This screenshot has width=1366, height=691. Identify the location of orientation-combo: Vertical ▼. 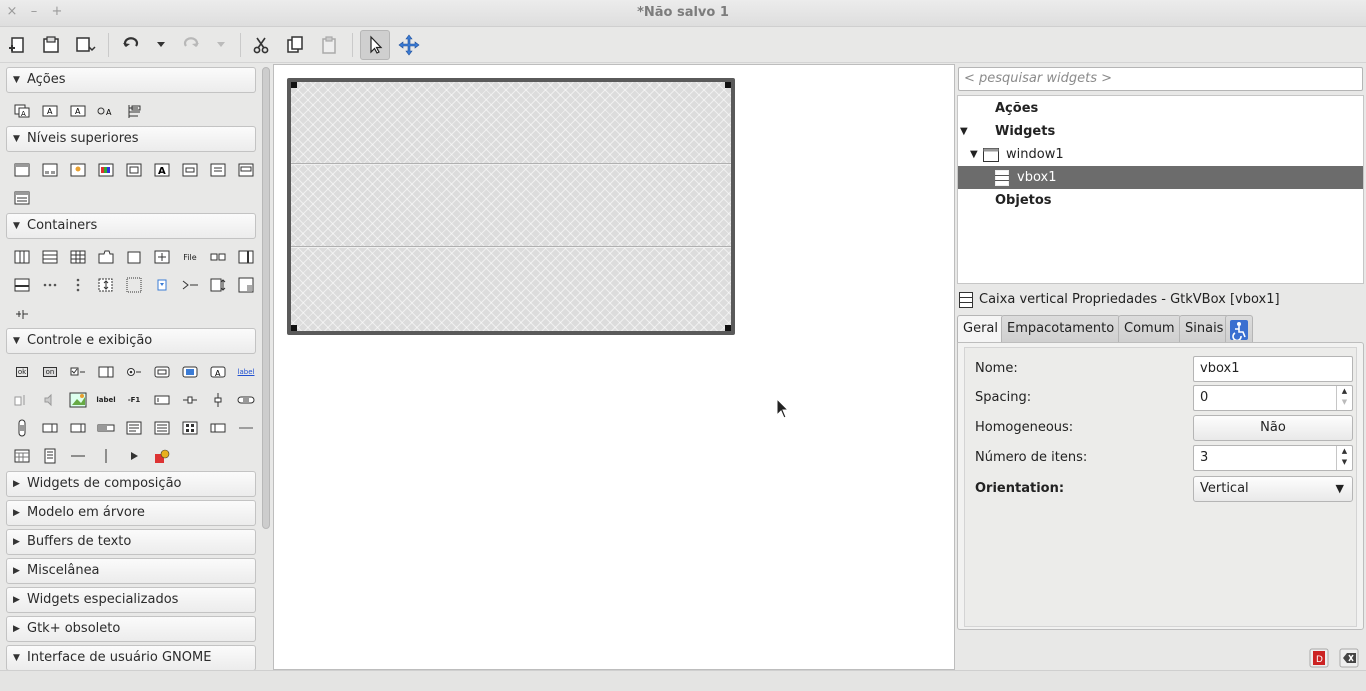
(1273, 489).